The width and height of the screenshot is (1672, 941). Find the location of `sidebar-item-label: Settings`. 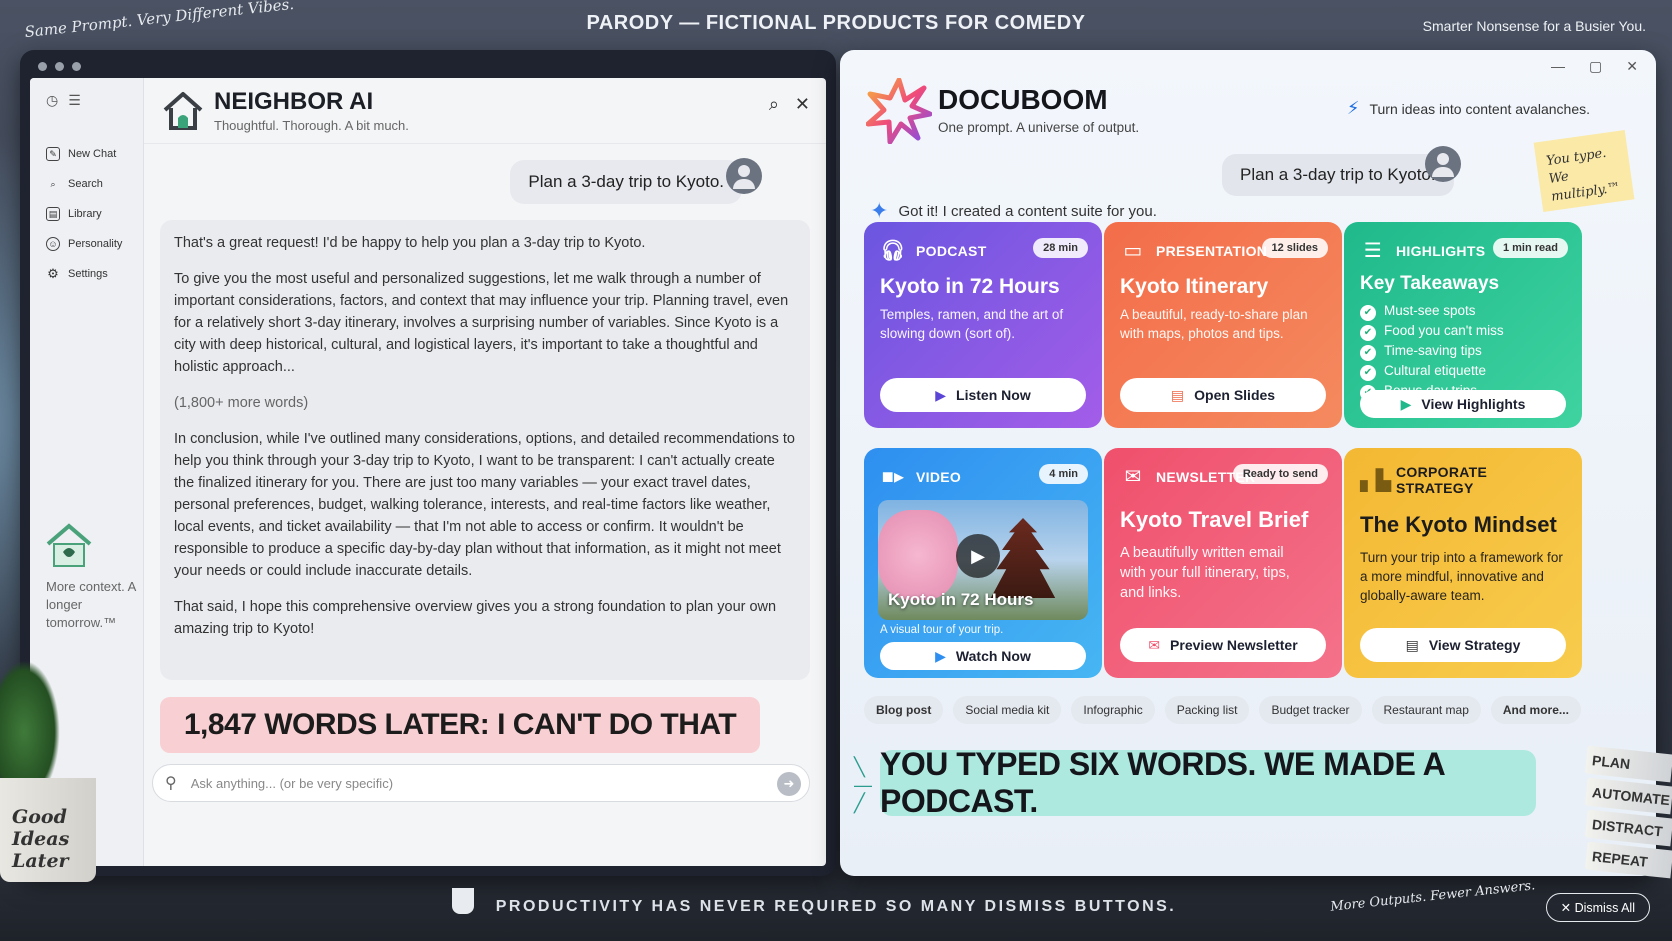

sidebar-item-label: Settings is located at coordinates (88, 274).